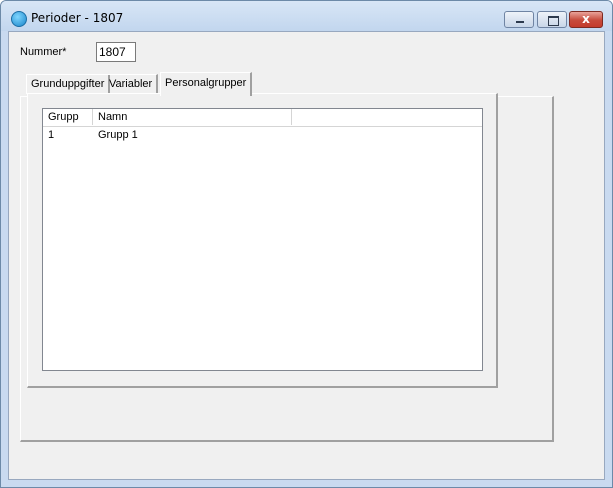  What do you see at coordinates (262, 135) in the screenshot?
I see `table-row: 1 Grupp 1` at bounding box center [262, 135].